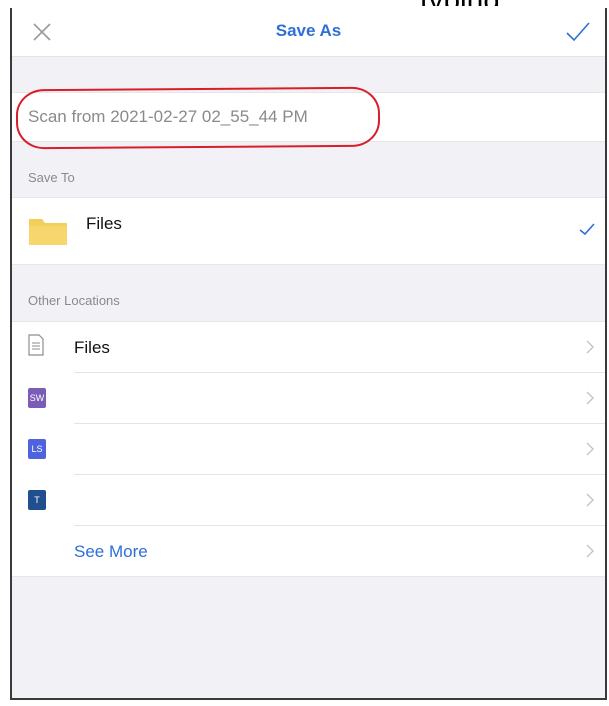 Image resolution: width=609 pixels, height=706 pixels. What do you see at coordinates (308, 398) in the screenshot?
I see `list-item: SW` at bounding box center [308, 398].